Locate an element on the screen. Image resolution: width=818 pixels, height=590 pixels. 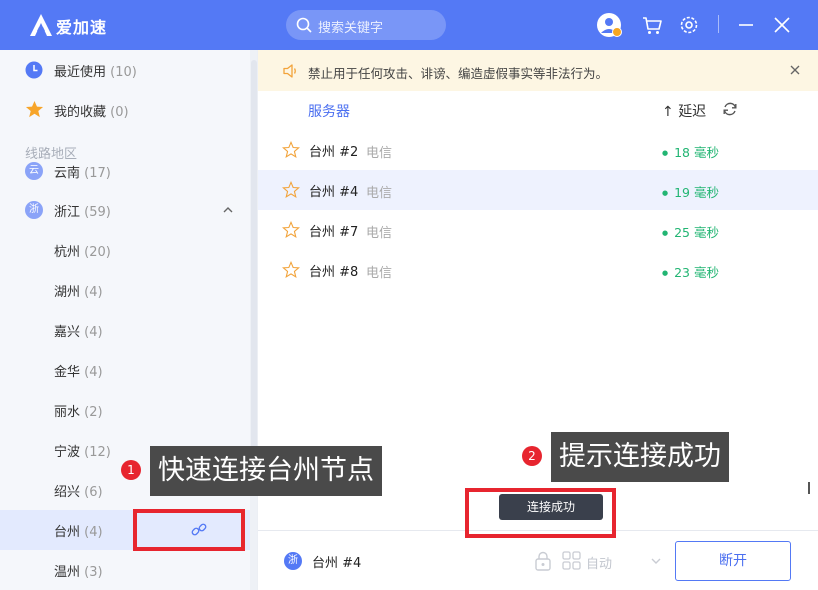
sidebar-item-label: 湖州 is located at coordinates (67, 292).